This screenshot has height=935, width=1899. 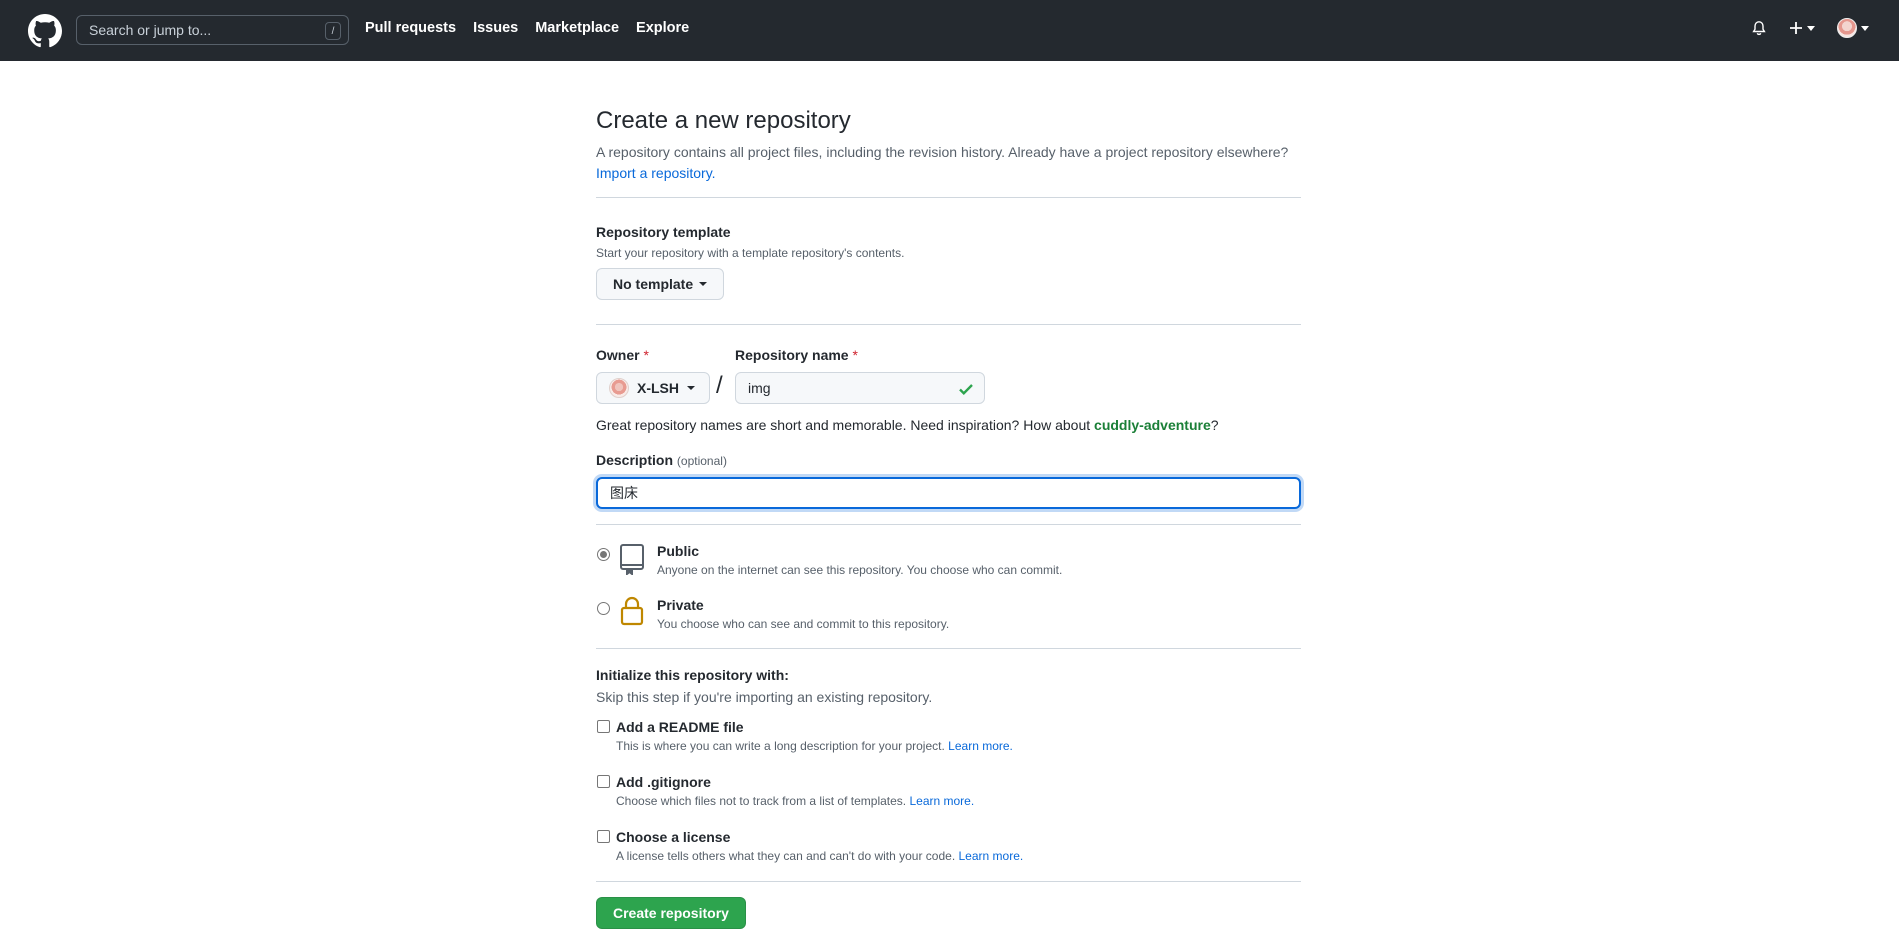 What do you see at coordinates (723, 120) in the screenshot?
I see `page-title: Create a new repository` at bounding box center [723, 120].